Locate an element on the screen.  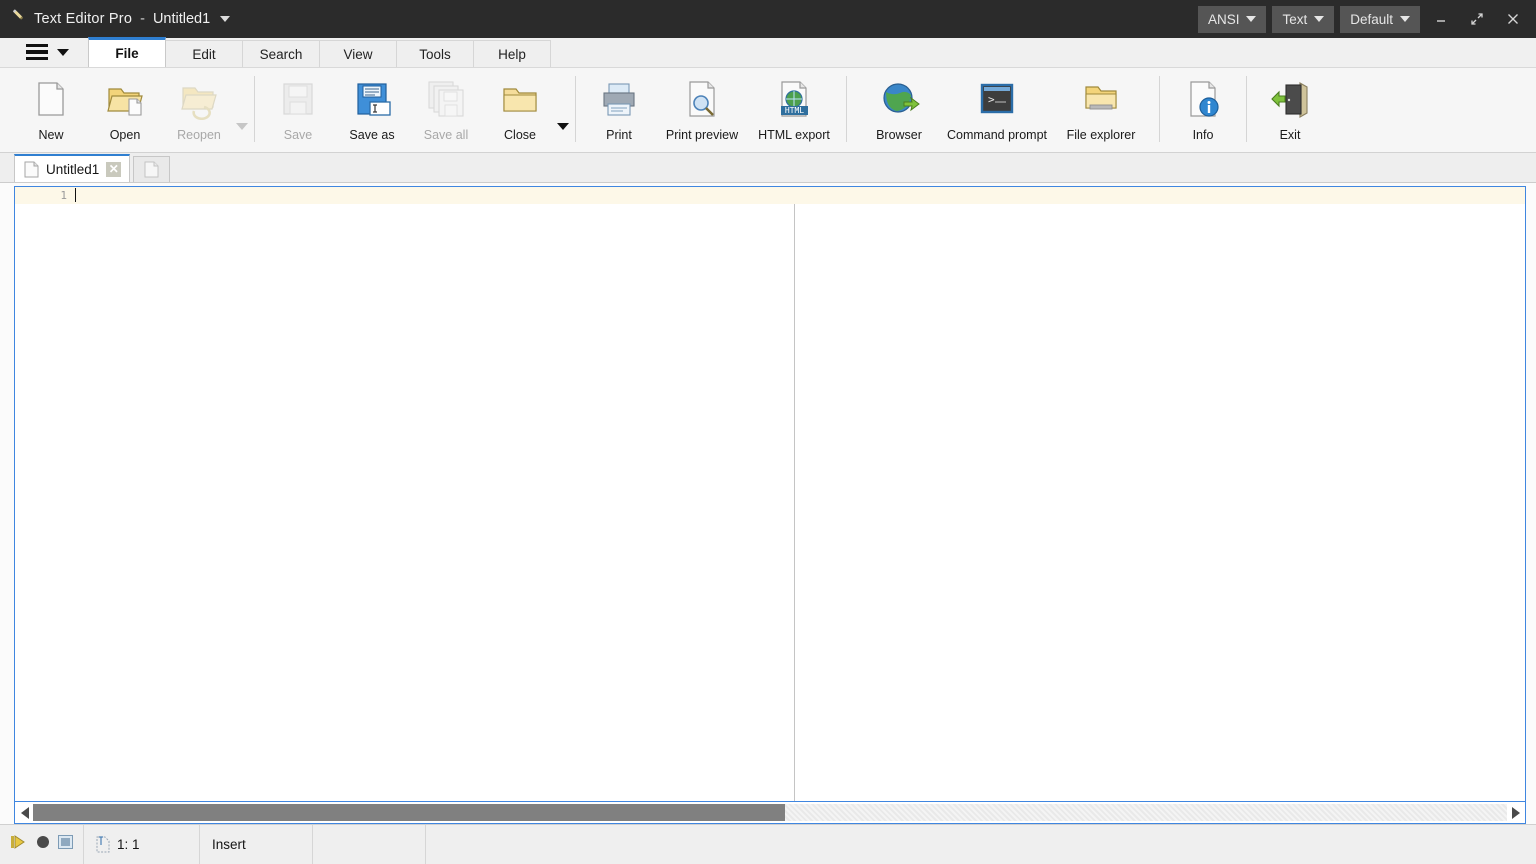
tab-search: Search is located at coordinates (281, 53).